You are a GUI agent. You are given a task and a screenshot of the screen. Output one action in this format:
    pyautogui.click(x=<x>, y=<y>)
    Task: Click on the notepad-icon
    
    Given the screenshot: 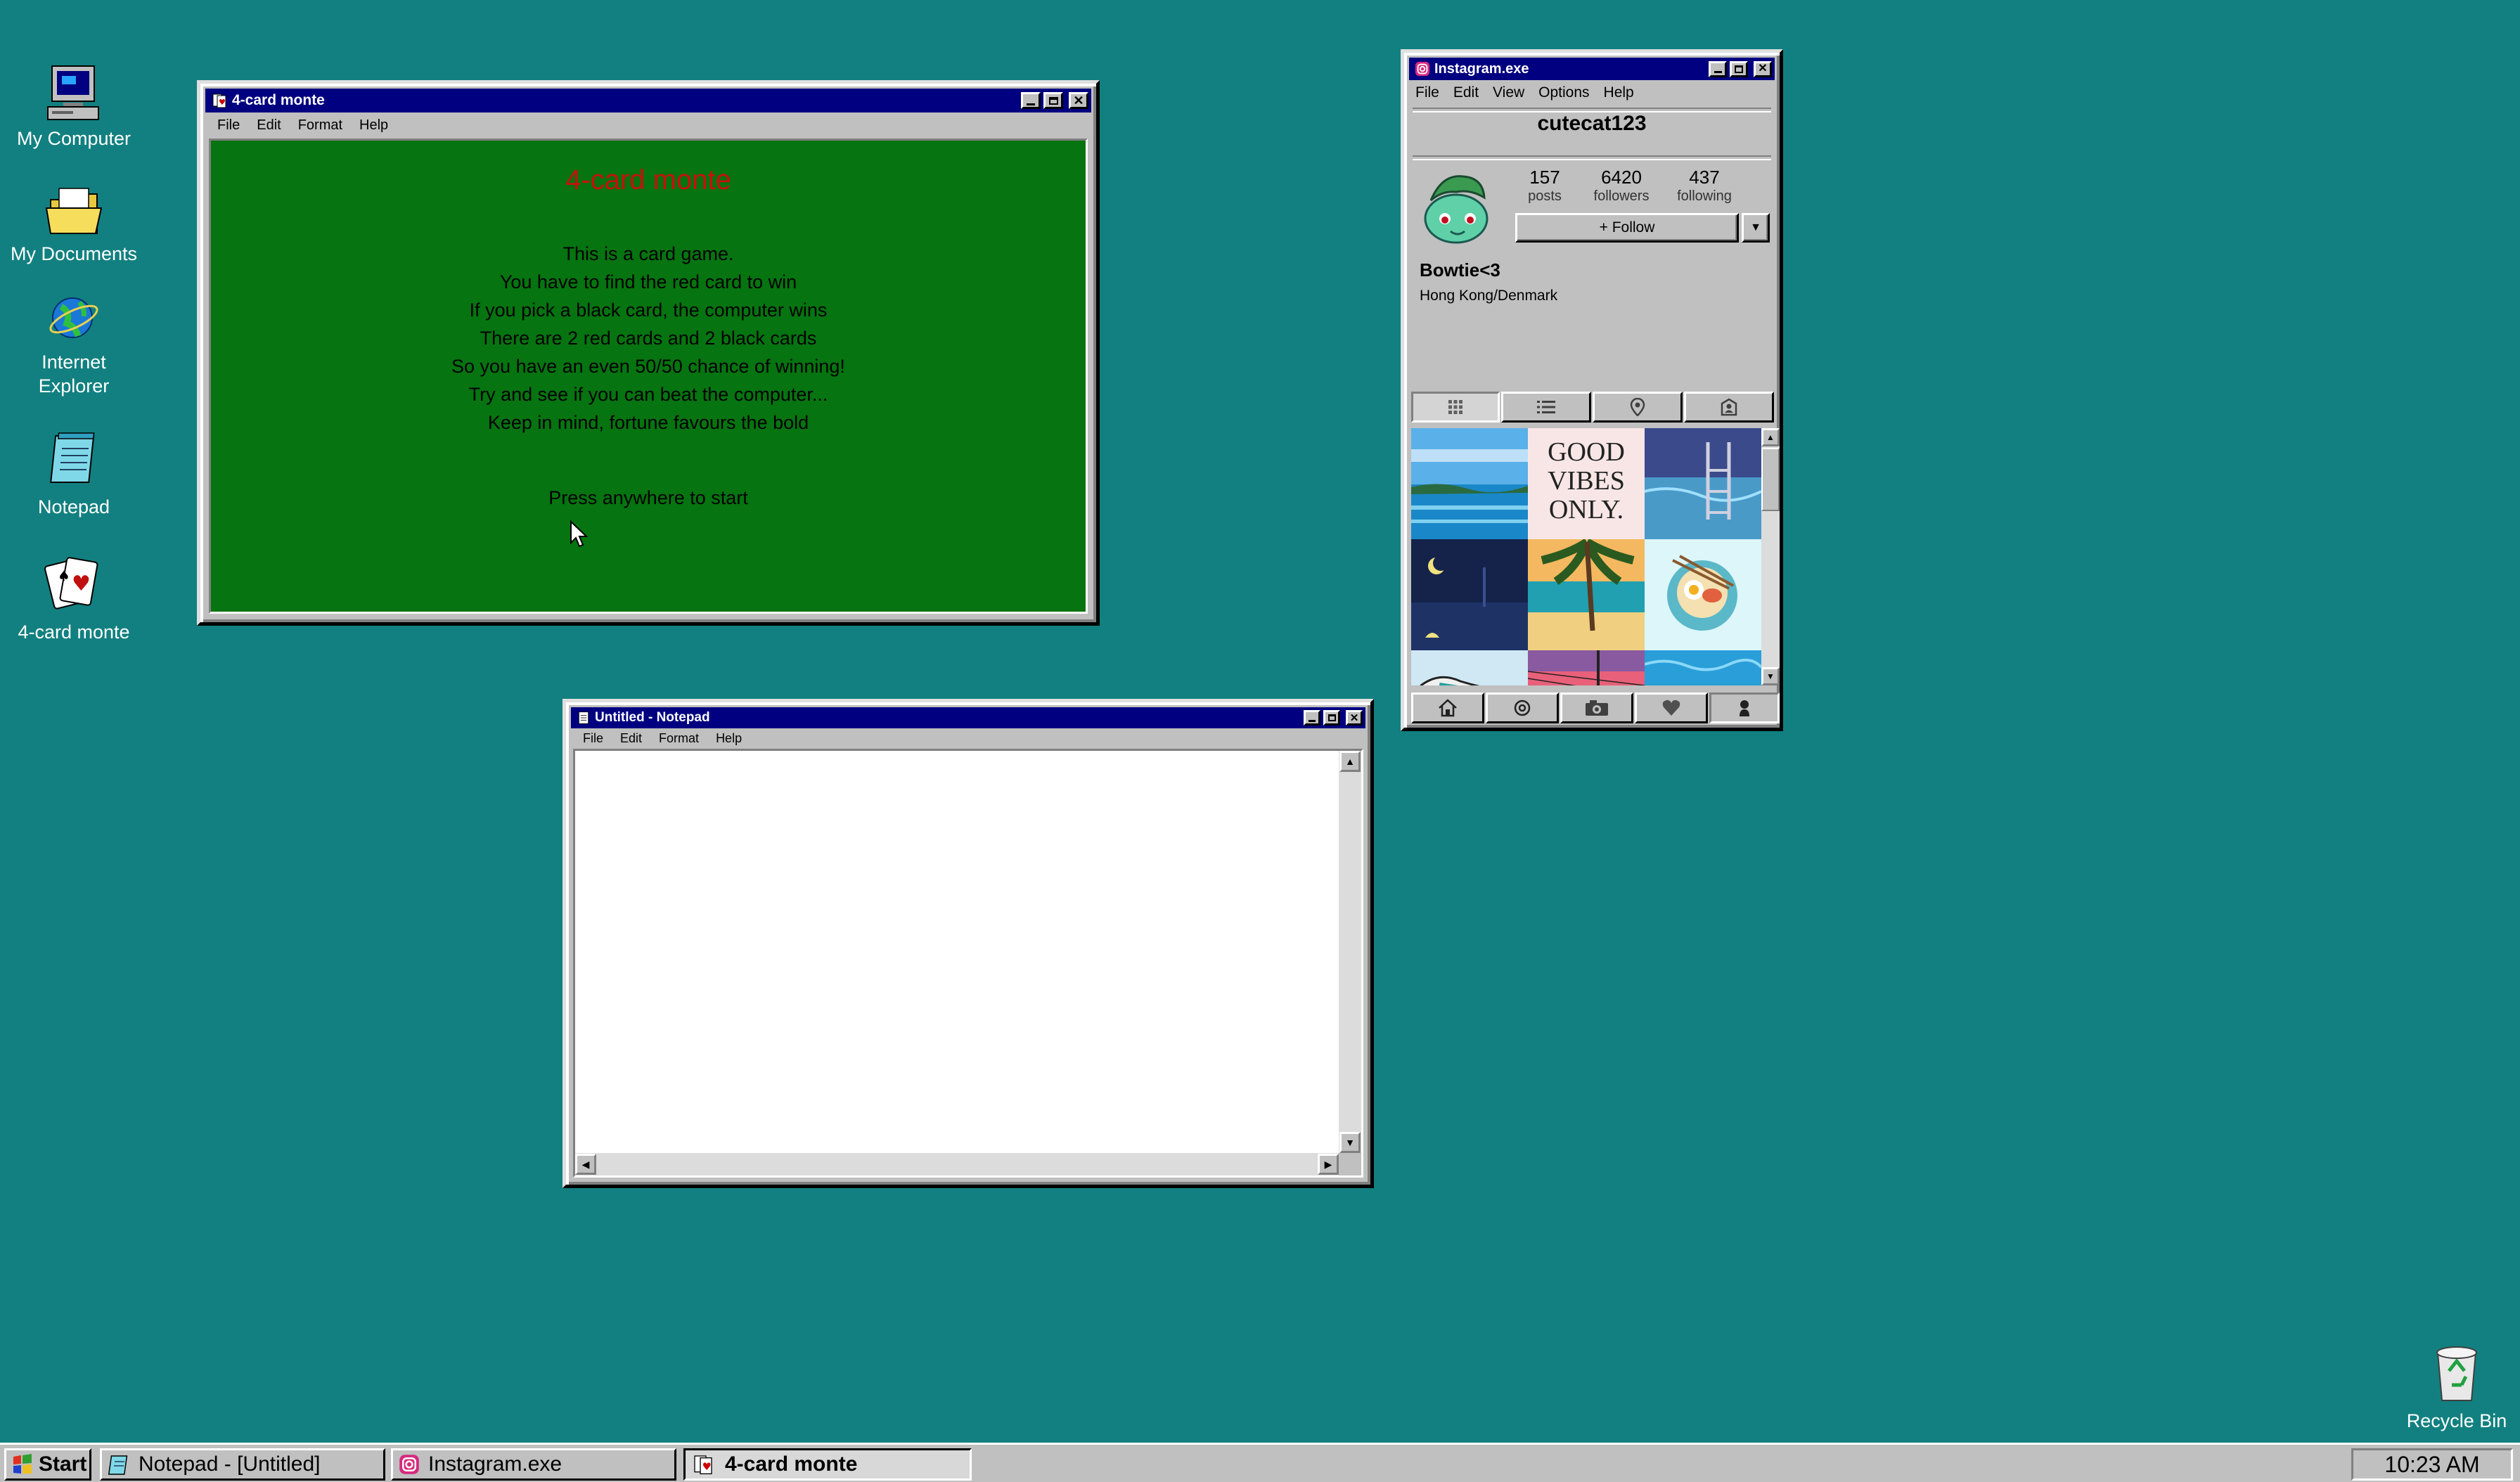 What is the action you would take?
    pyautogui.click(x=72, y=457)
    